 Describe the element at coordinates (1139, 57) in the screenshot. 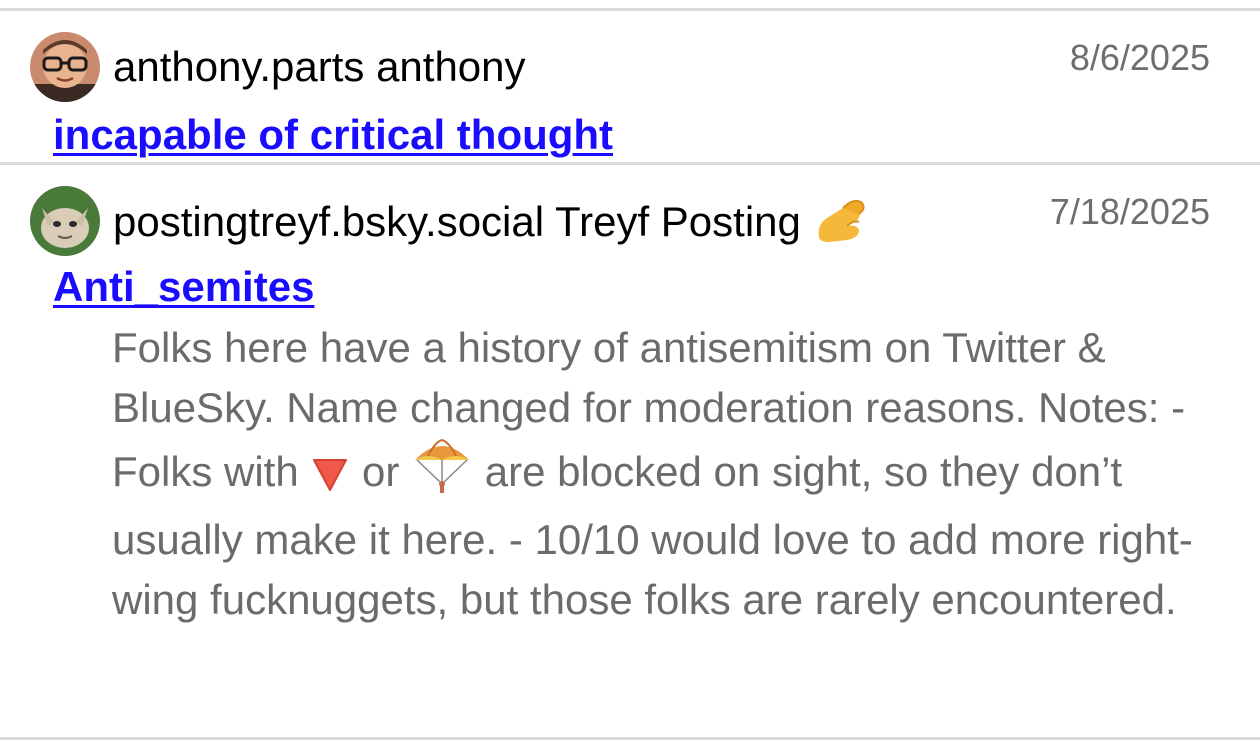

I see `entry-date: 8/6/2025` at that location.